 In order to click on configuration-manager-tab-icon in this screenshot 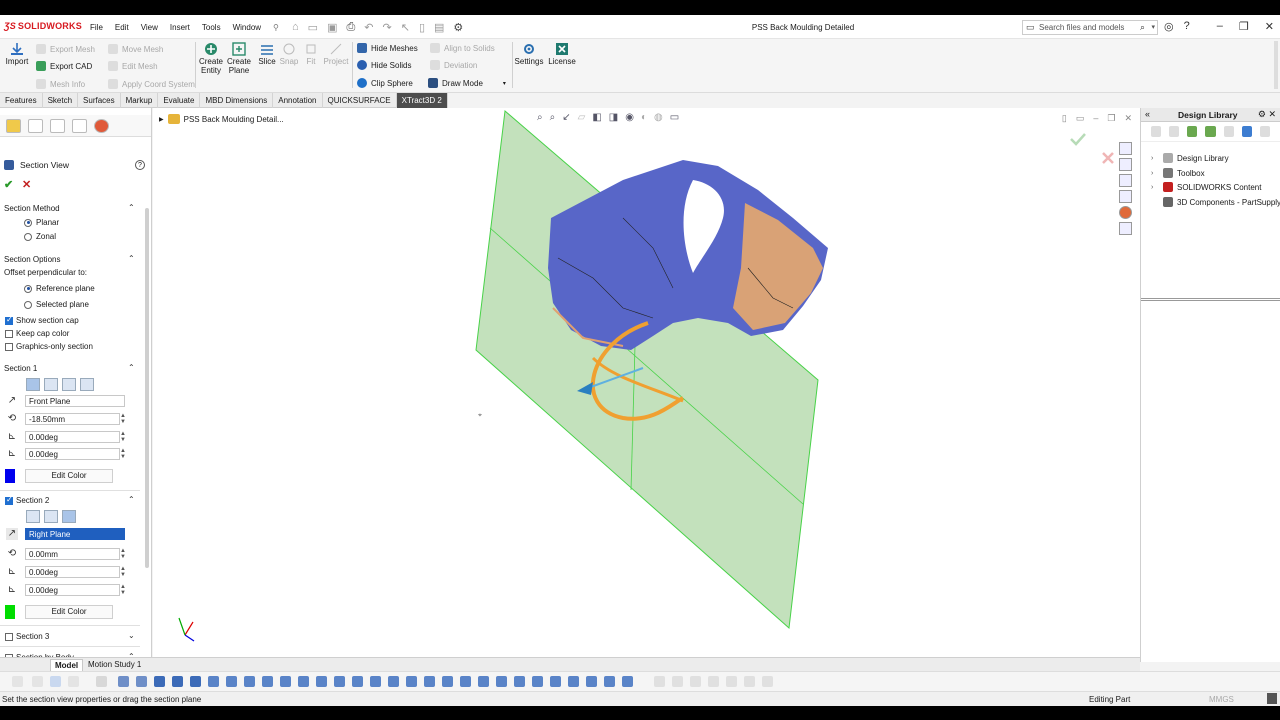, I will do `click(57, 126)`.